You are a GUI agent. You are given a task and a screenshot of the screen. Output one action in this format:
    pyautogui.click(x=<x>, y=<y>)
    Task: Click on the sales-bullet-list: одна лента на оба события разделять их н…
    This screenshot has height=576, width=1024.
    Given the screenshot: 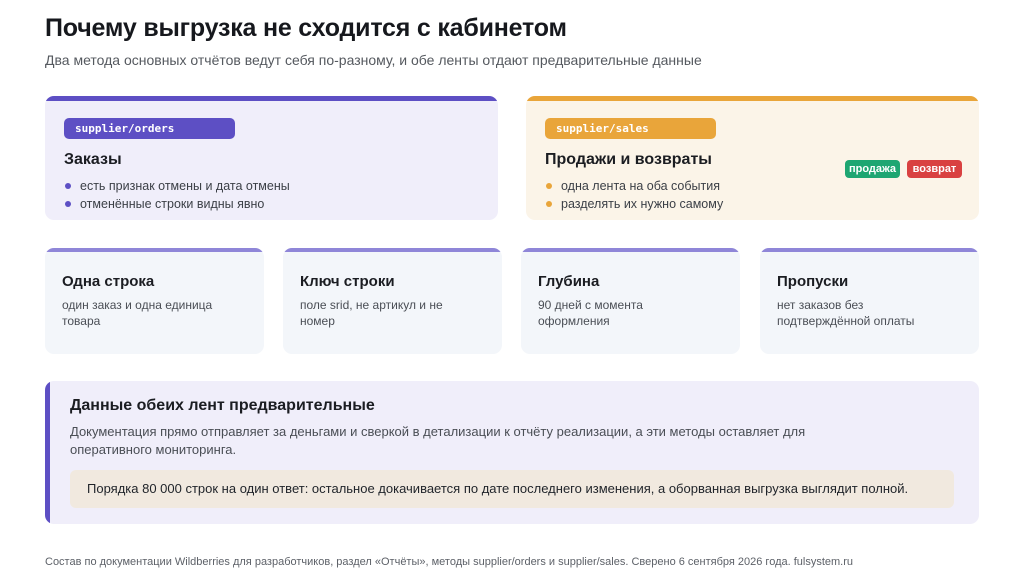 What is the action you would take?
    pyautogui.click(x=634, y=195)
    